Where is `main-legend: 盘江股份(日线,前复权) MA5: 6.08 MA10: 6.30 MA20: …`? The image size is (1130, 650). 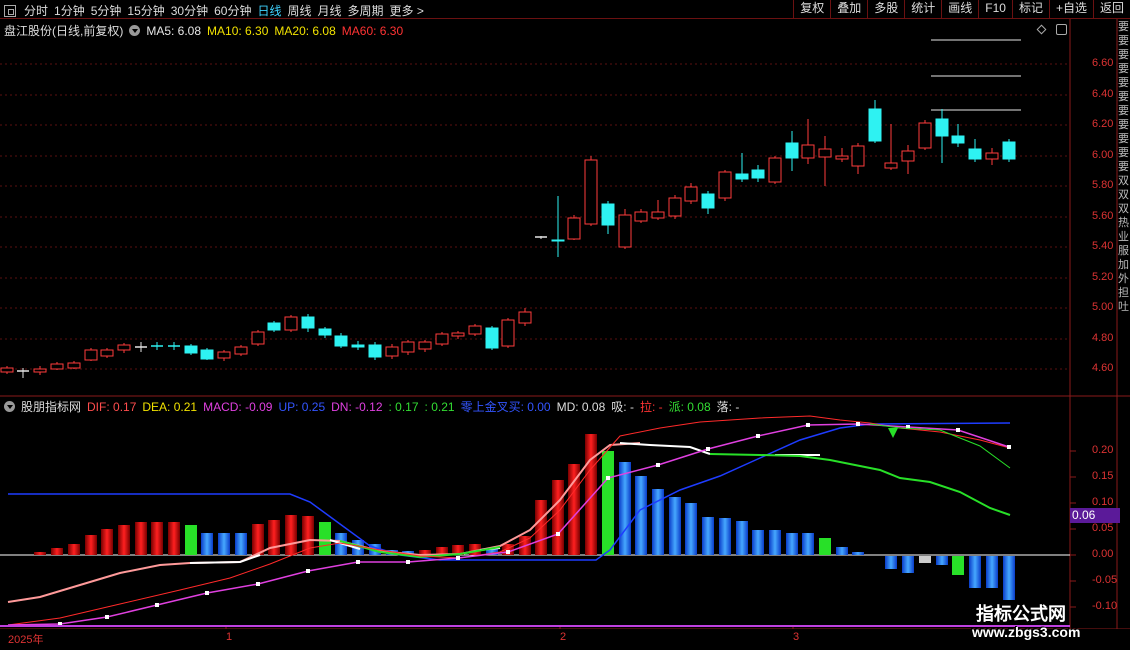
main-legend: 盘江股份(日线,前复权) MA5: 6.08 MA10: 6.30 MA20: … is located at coordinates (203, 30).